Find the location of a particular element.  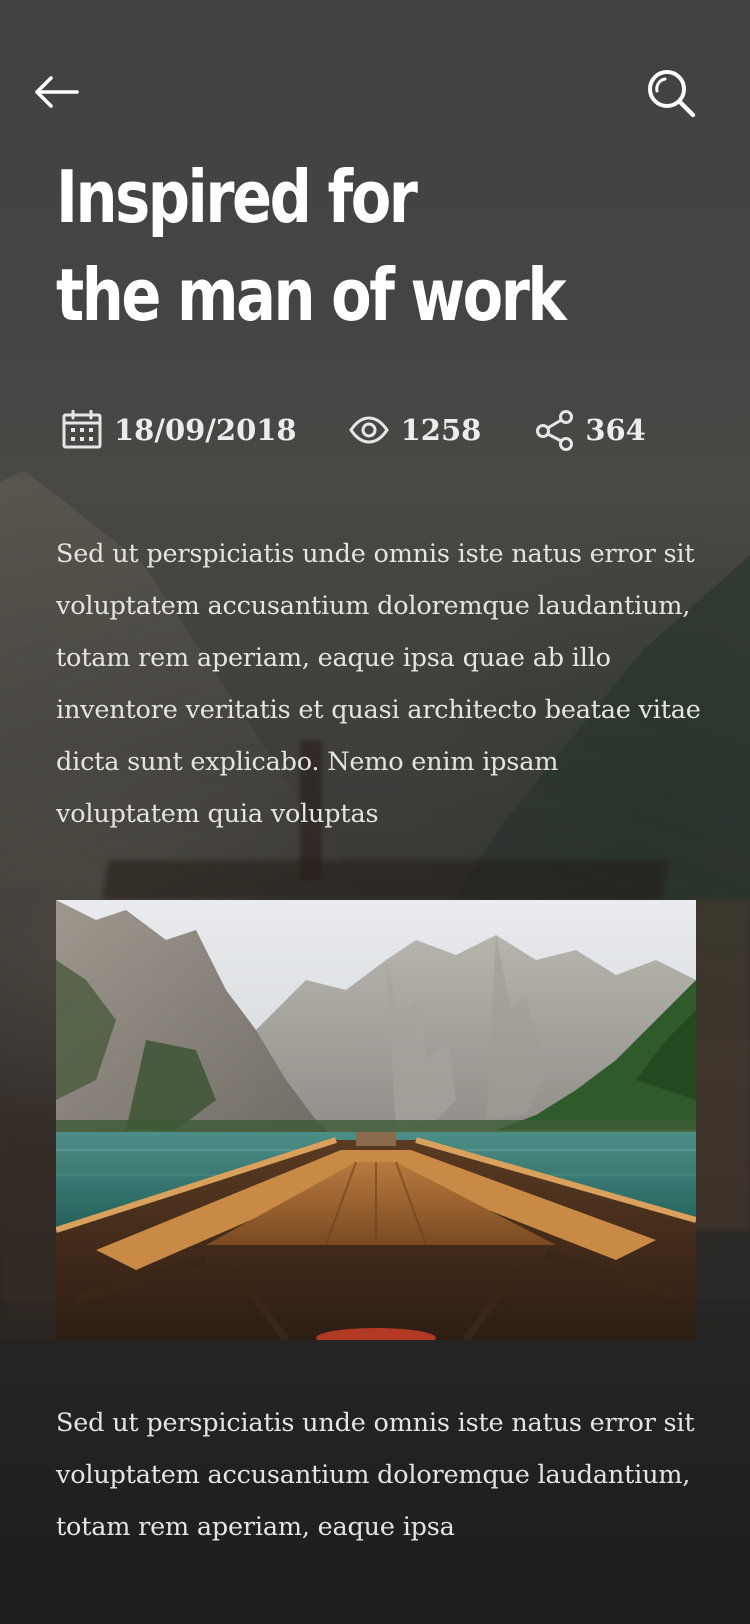

search-icon is located at coordinates (672, 94).